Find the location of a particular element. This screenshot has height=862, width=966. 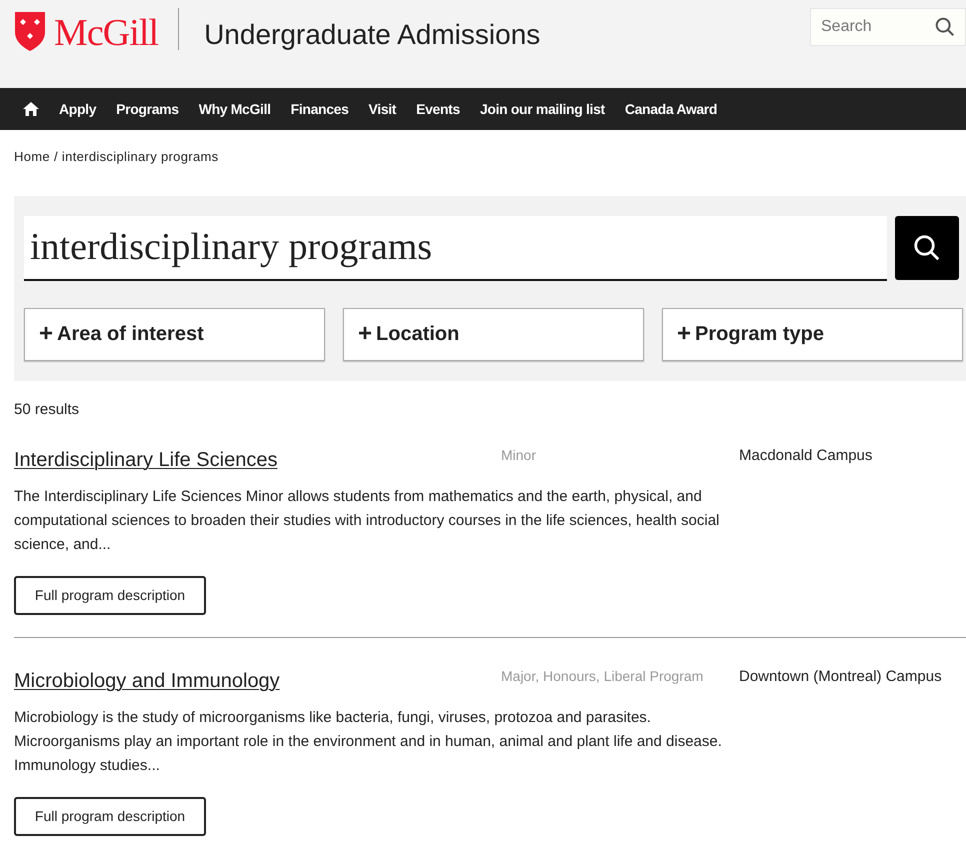

nav-link: Events is located at coordinates (438, 109).